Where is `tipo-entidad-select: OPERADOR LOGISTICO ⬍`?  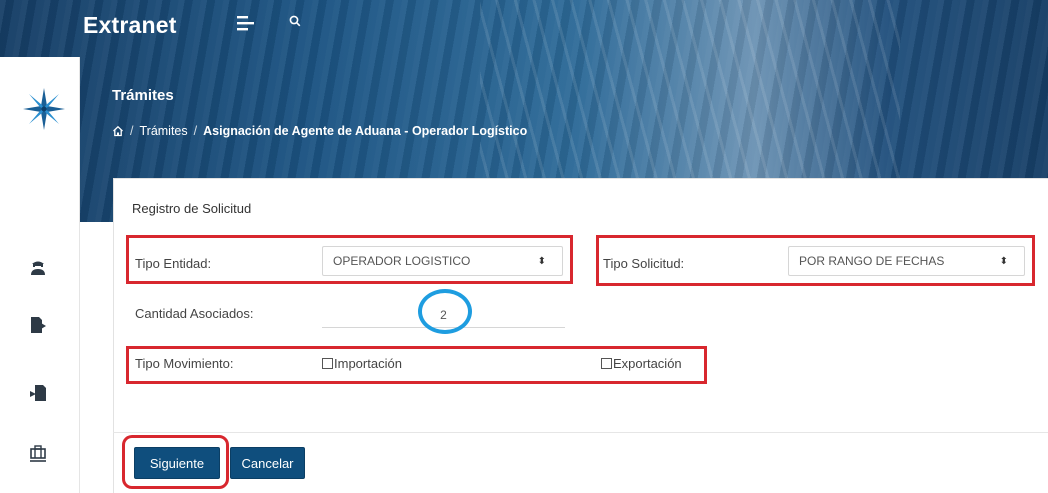 tipo-entidad-select: OPERADOR LOGISTICO ⬍ is located at coordinates (442, 261).